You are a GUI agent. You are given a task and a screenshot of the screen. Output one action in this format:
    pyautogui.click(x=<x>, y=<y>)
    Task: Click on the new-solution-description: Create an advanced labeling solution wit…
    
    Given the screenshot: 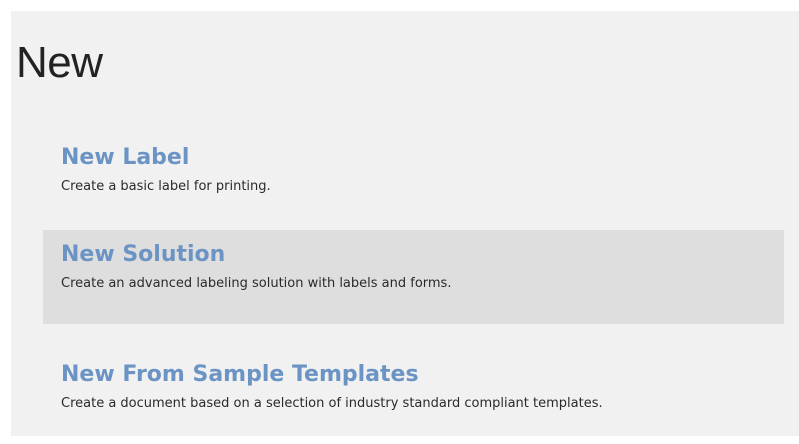 What is the action you would take?
    pyautogui.click(x=256, y=283)
    